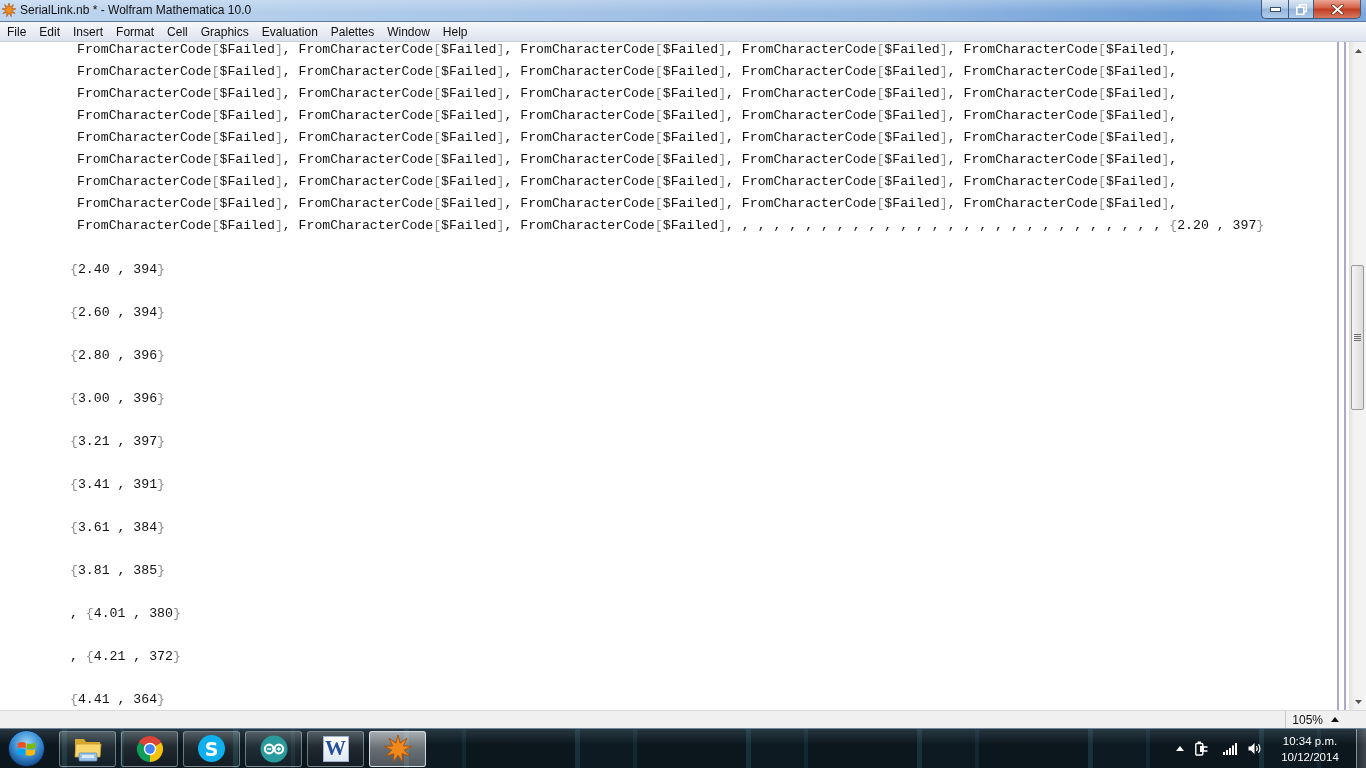  I want to click on minimize-button, so click(1274, 9).